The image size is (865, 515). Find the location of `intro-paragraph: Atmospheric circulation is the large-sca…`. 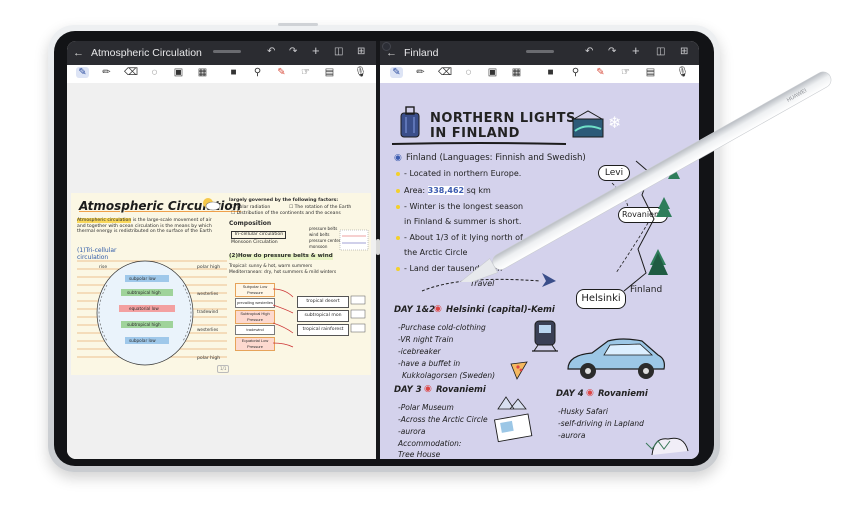

intro-paragraph: Atmospheric circulation is the large-sca… is located at coordinates (148, 226).